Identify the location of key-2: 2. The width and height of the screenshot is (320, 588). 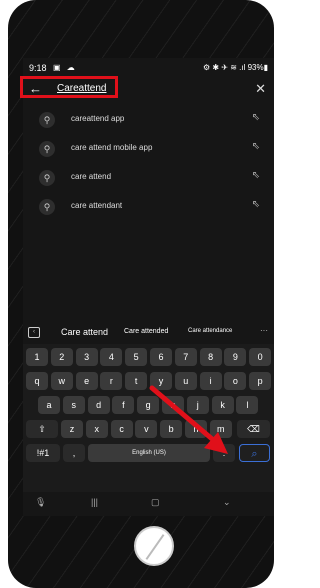
(61, 357).